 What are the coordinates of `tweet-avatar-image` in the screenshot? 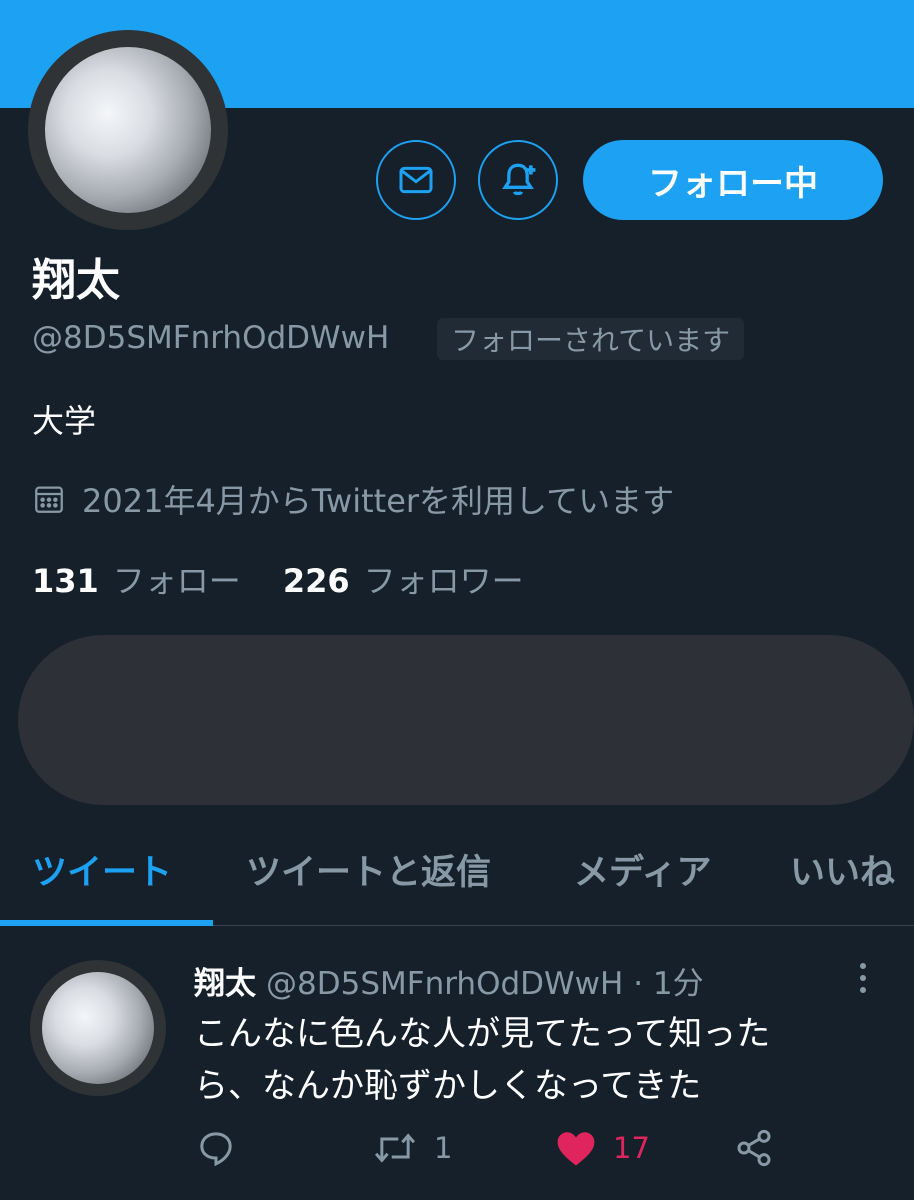 It's located at (98, 1028).